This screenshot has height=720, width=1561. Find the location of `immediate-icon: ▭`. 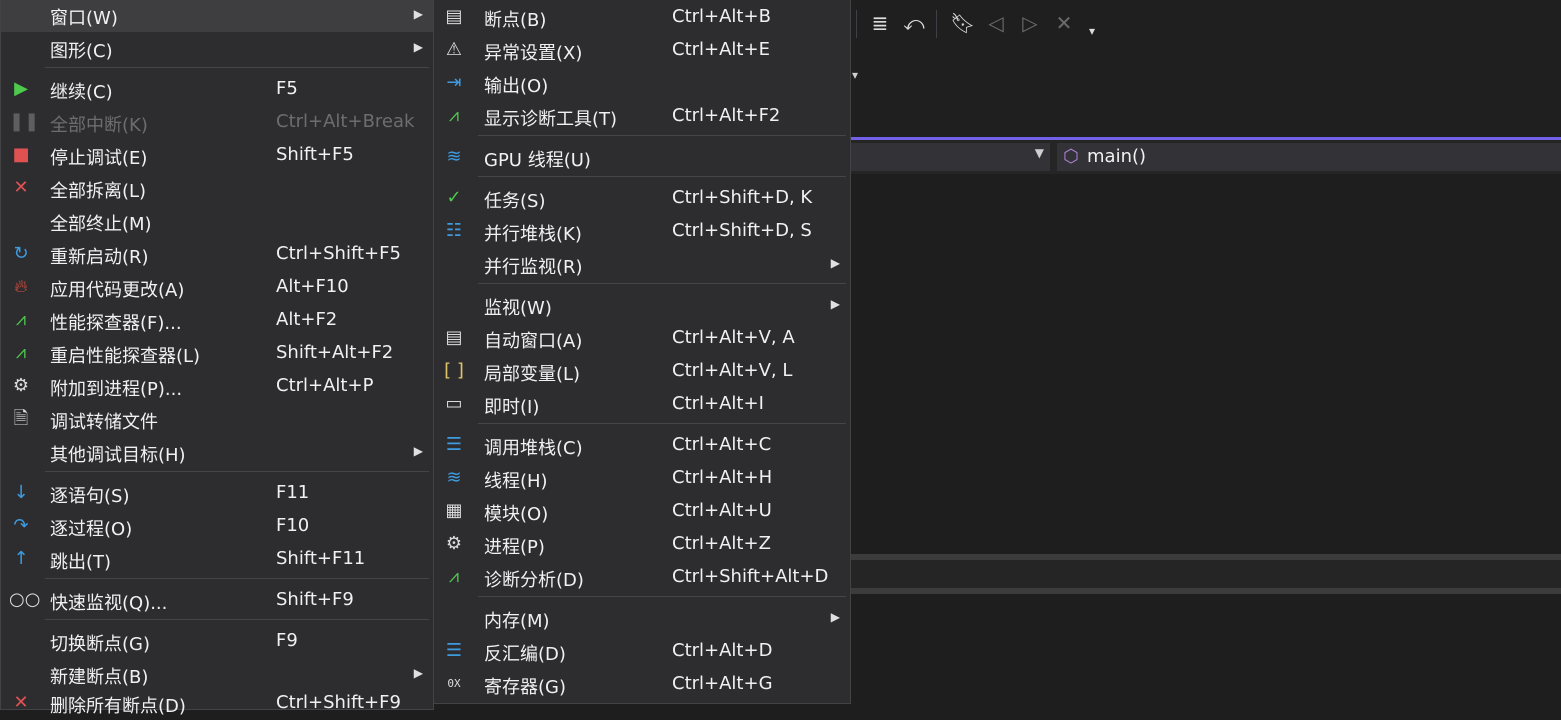

immediate-icon: ▭ is located at coordinates (454, 403).